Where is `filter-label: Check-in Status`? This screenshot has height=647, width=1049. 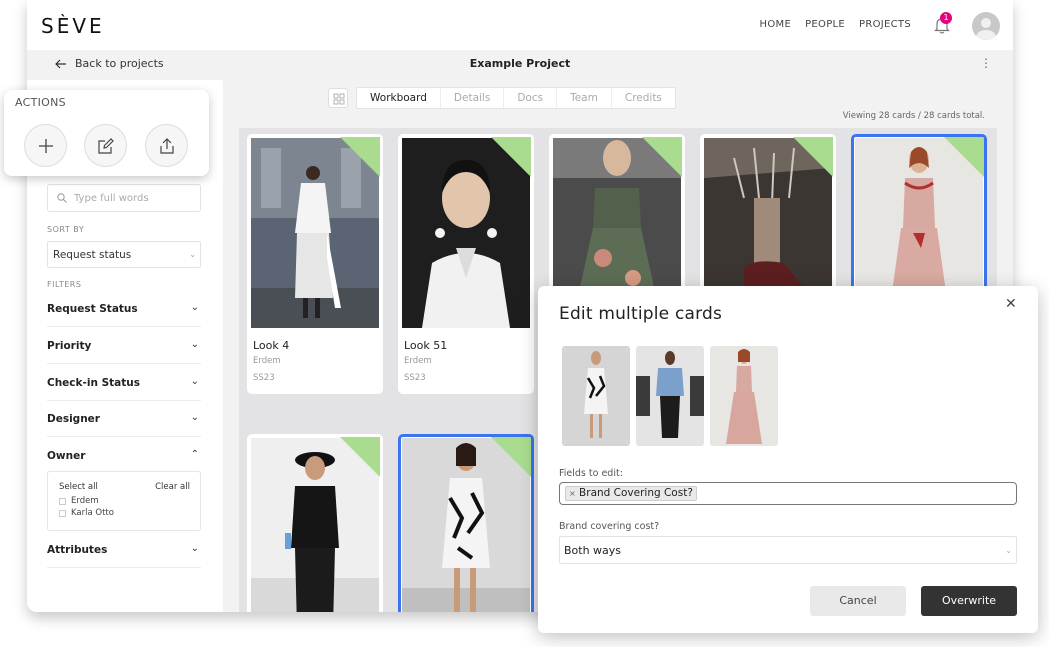
filter-label: Check-in Status is located at coordinates (94, 383).